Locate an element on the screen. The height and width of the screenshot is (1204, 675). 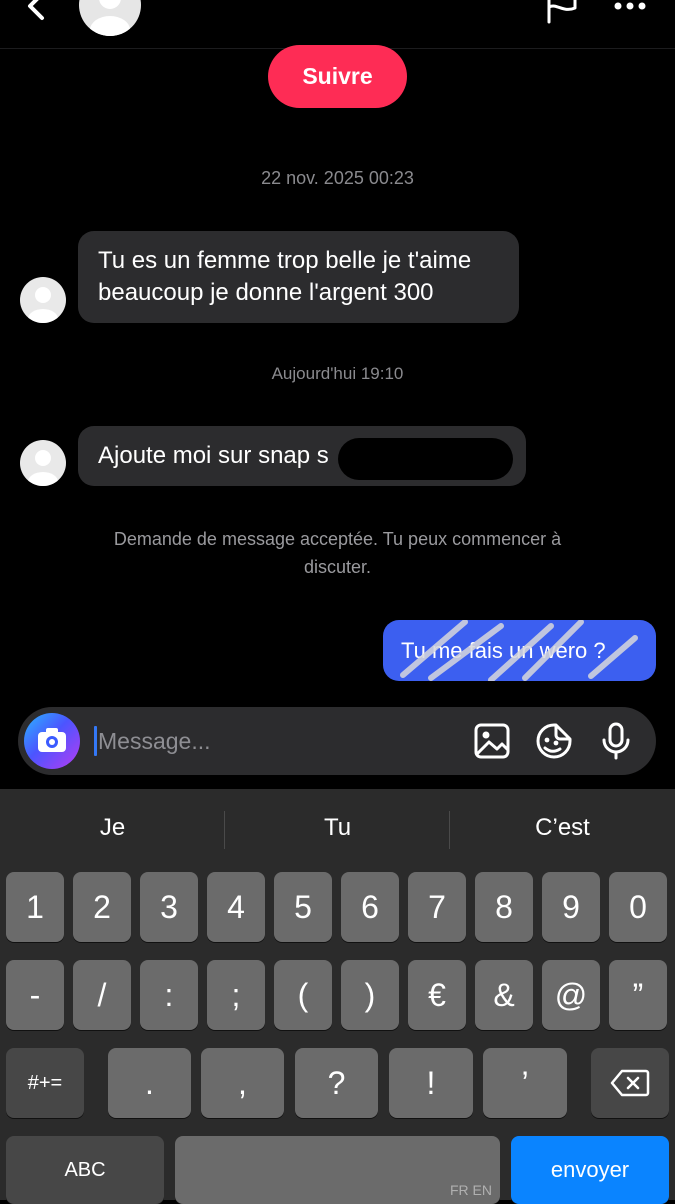
send-key: envoyer is located at coordinates (590, 1170).